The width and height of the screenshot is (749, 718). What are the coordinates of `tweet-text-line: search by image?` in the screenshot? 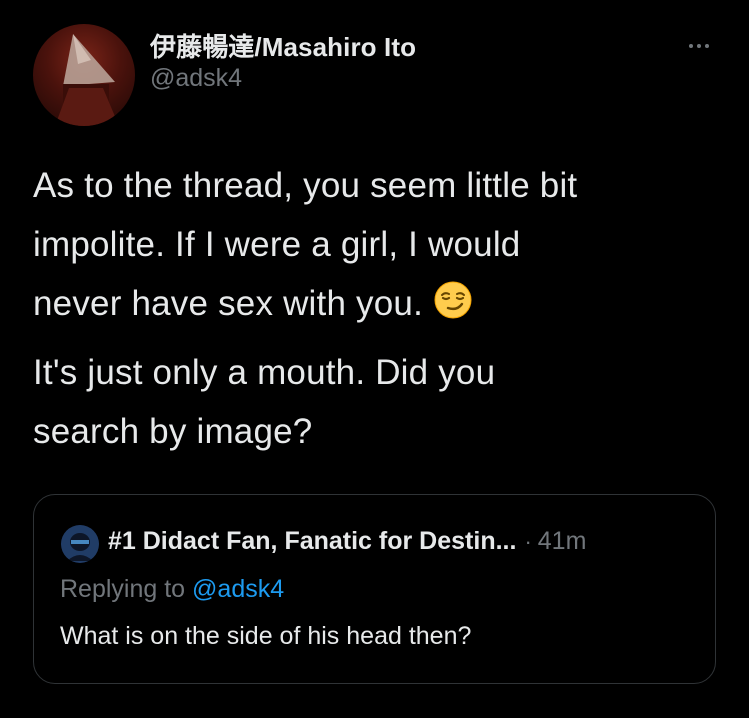 It's located at (173, 431).